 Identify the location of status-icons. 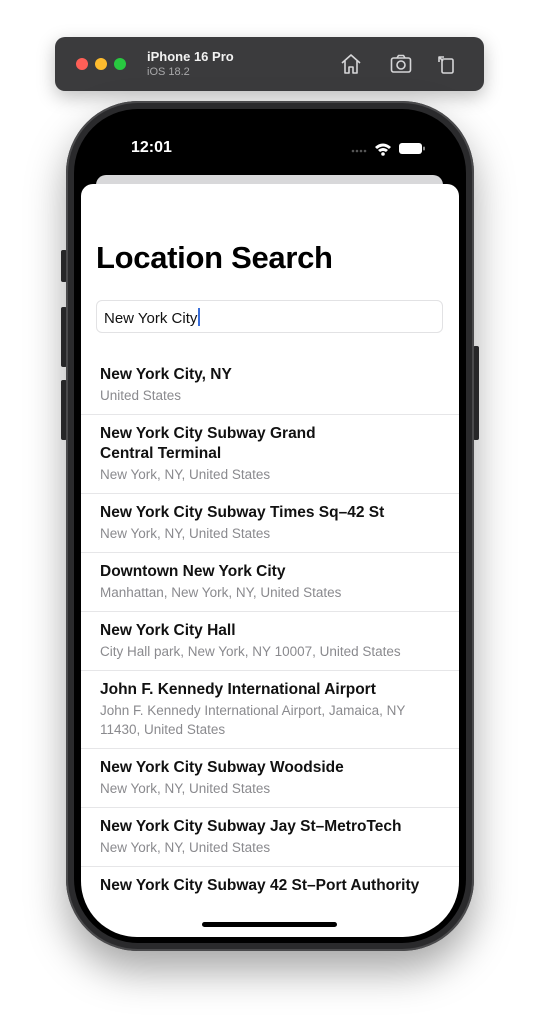
(391, 149).